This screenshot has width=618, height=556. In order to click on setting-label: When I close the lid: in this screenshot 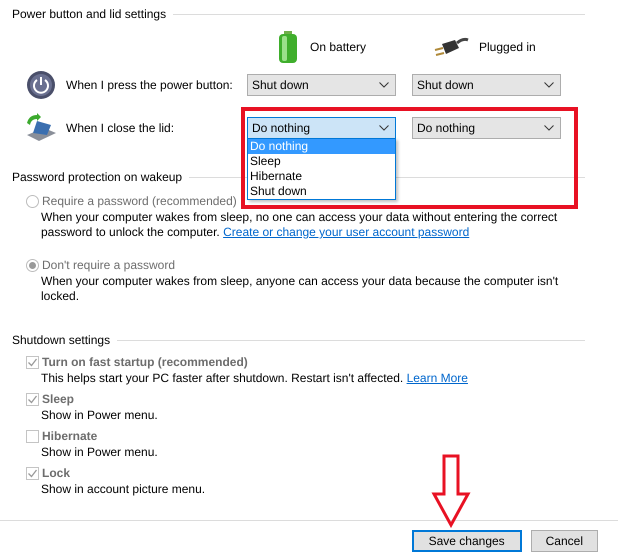, I will do `click(121, 127)`.